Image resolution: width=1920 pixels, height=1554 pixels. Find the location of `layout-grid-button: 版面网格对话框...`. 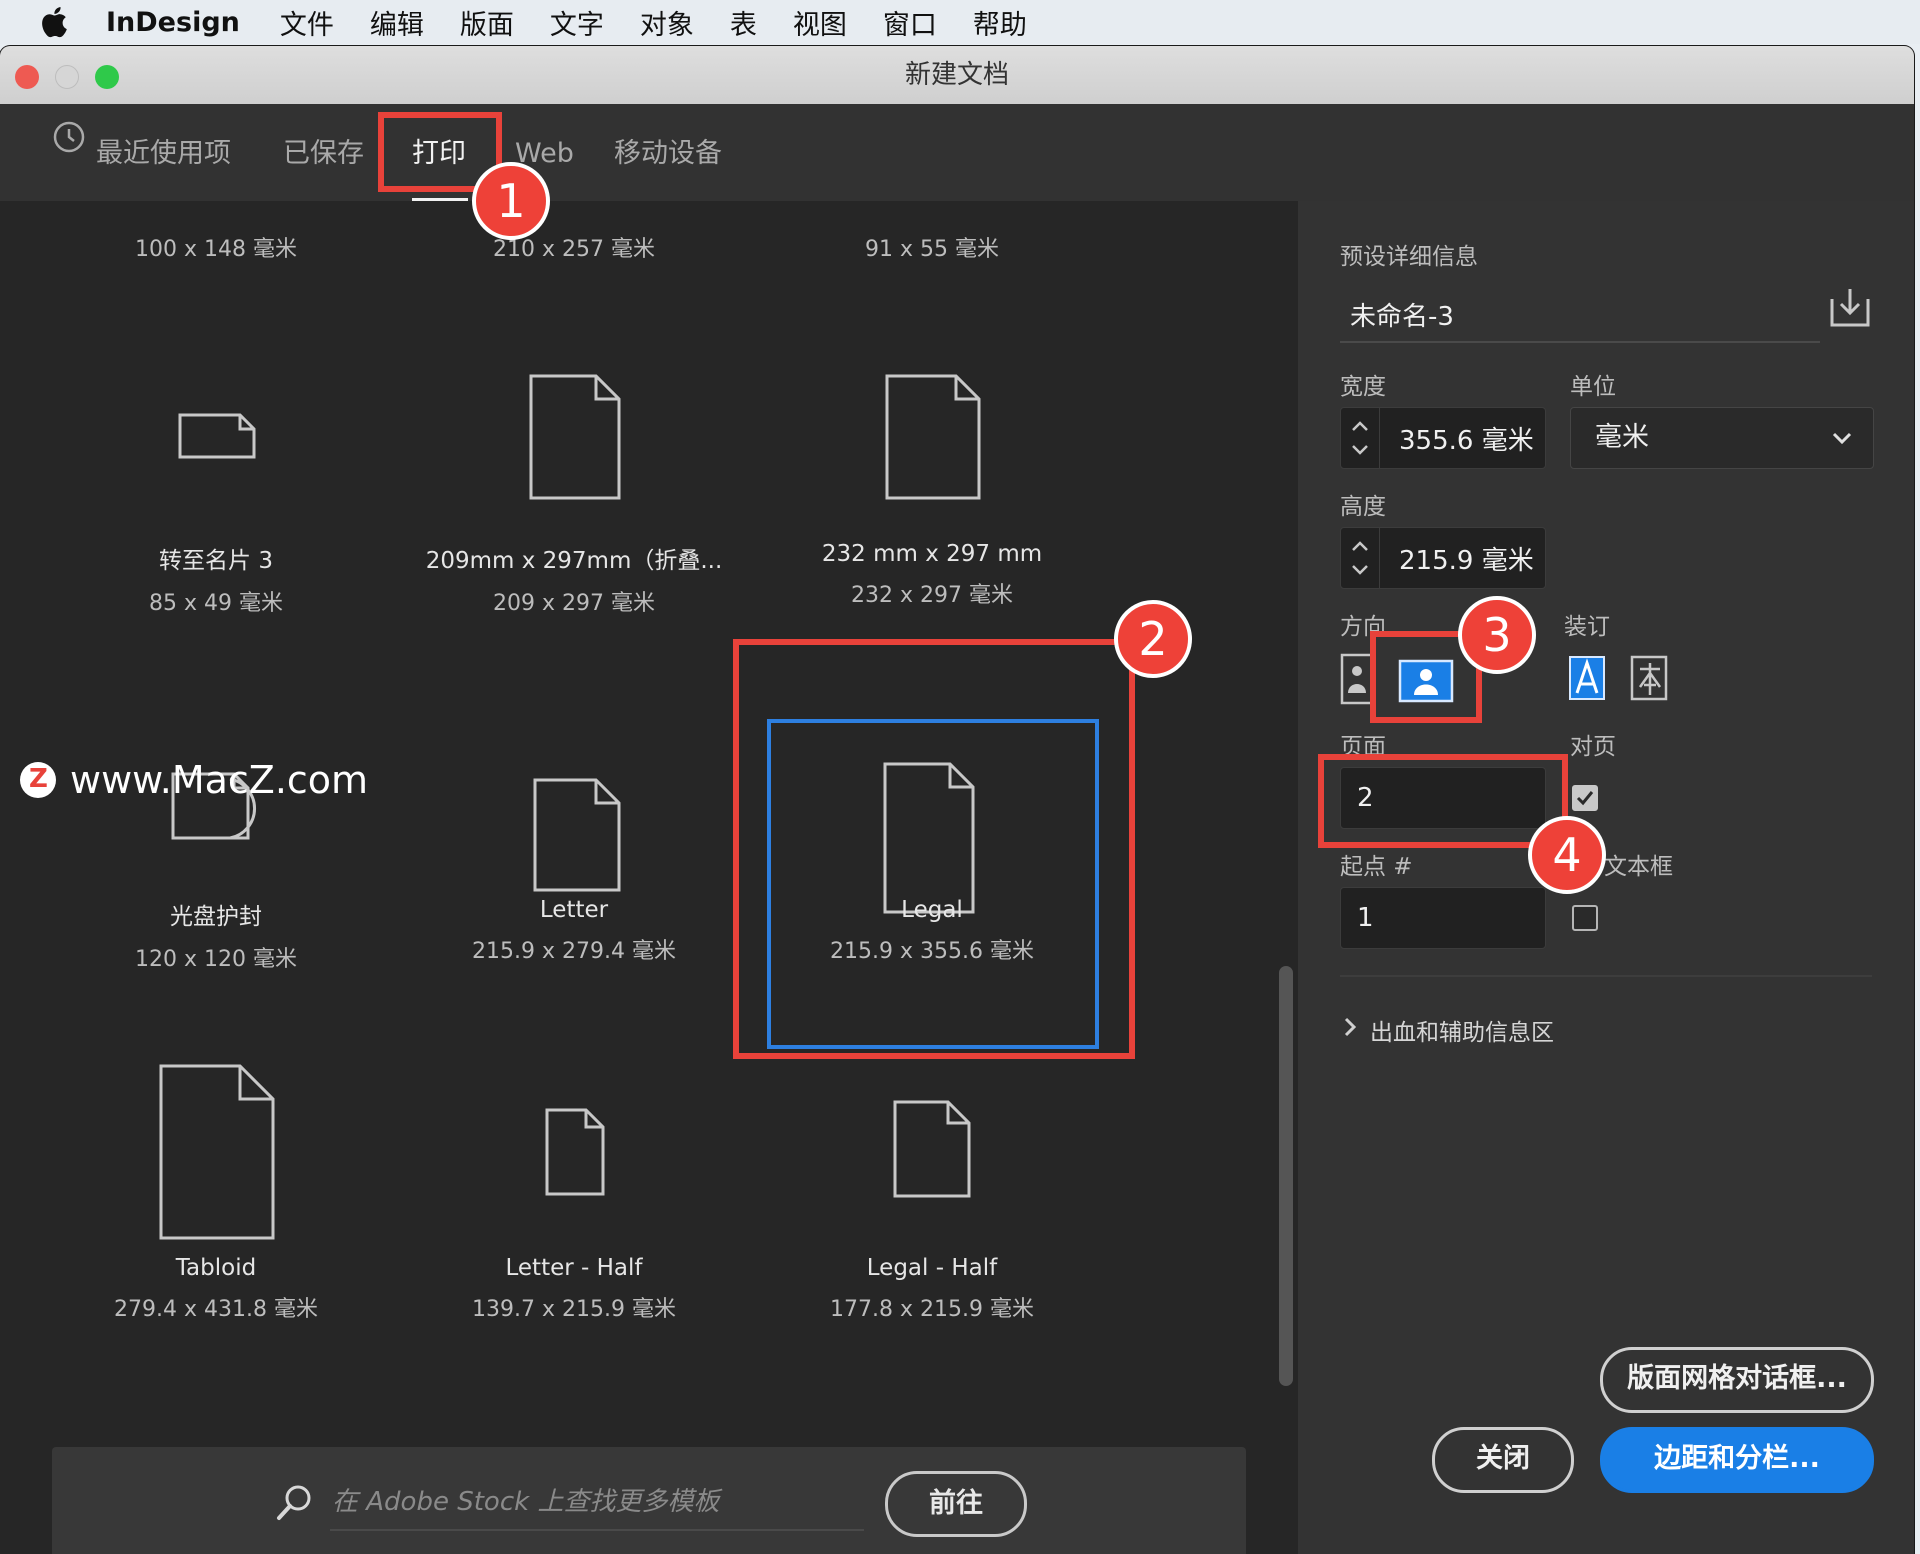

layout-grid-button: 版面网格对话框... is located at coordinates (1737, 1380).